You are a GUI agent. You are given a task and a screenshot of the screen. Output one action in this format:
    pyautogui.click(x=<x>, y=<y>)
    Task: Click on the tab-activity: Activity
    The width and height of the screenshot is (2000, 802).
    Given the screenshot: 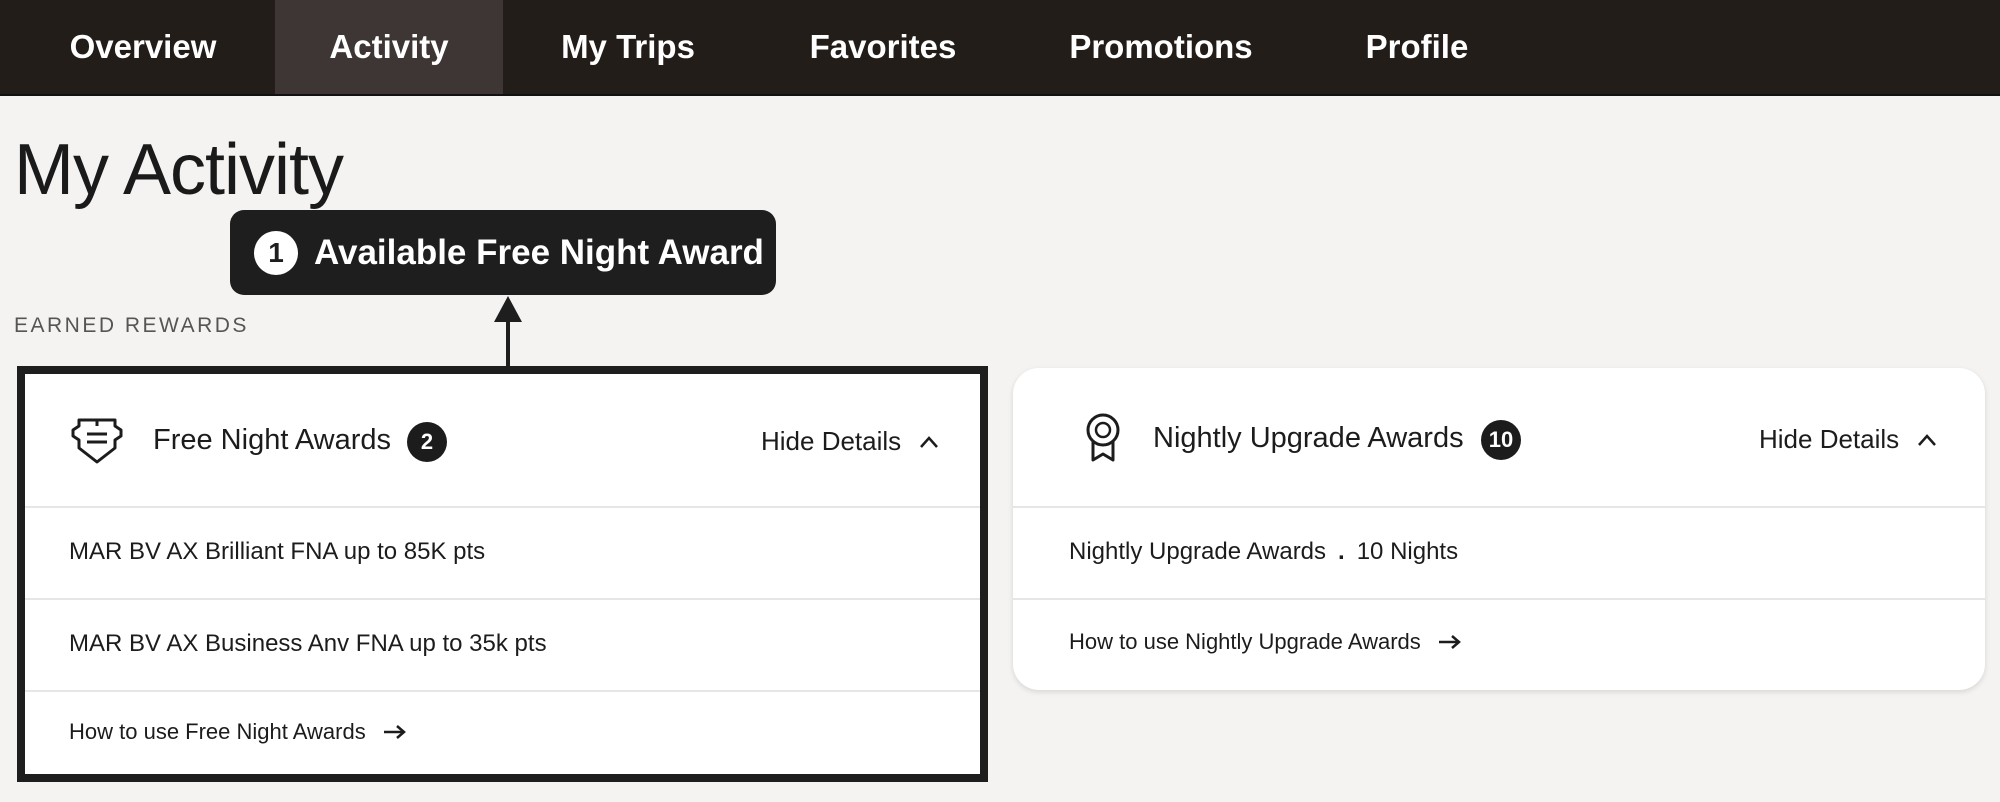 What is the action you would take?
    pyautogui.click(x=389, y=47)
    